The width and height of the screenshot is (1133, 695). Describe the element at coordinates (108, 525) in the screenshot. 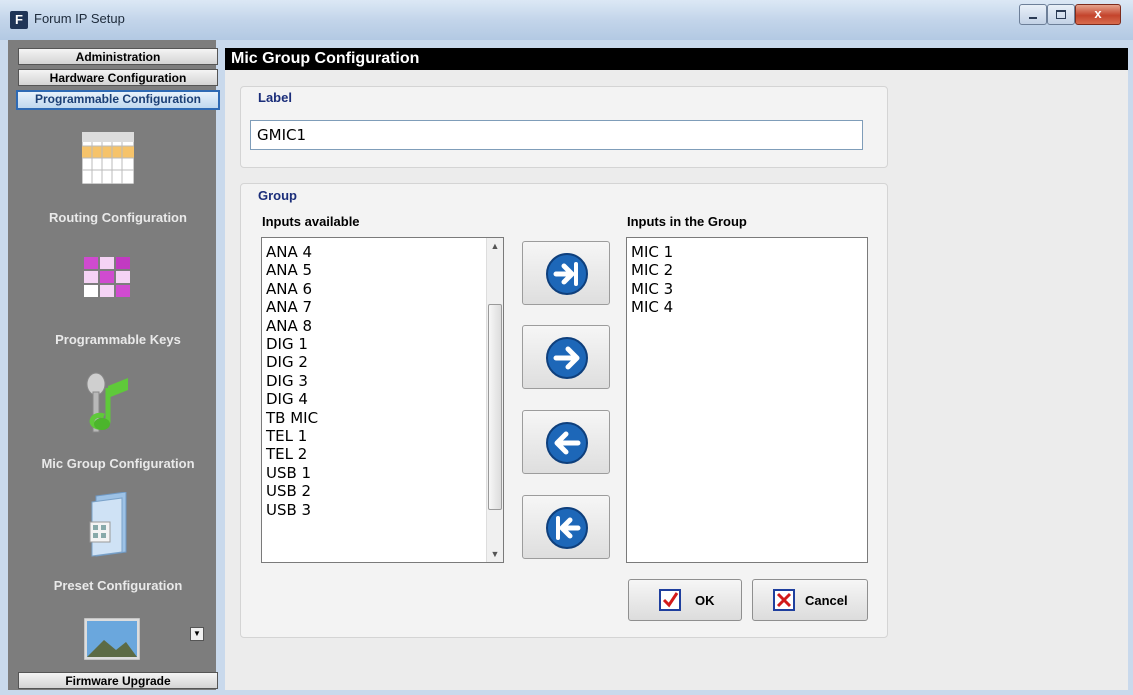

I see `folder-document-icon` at that location.